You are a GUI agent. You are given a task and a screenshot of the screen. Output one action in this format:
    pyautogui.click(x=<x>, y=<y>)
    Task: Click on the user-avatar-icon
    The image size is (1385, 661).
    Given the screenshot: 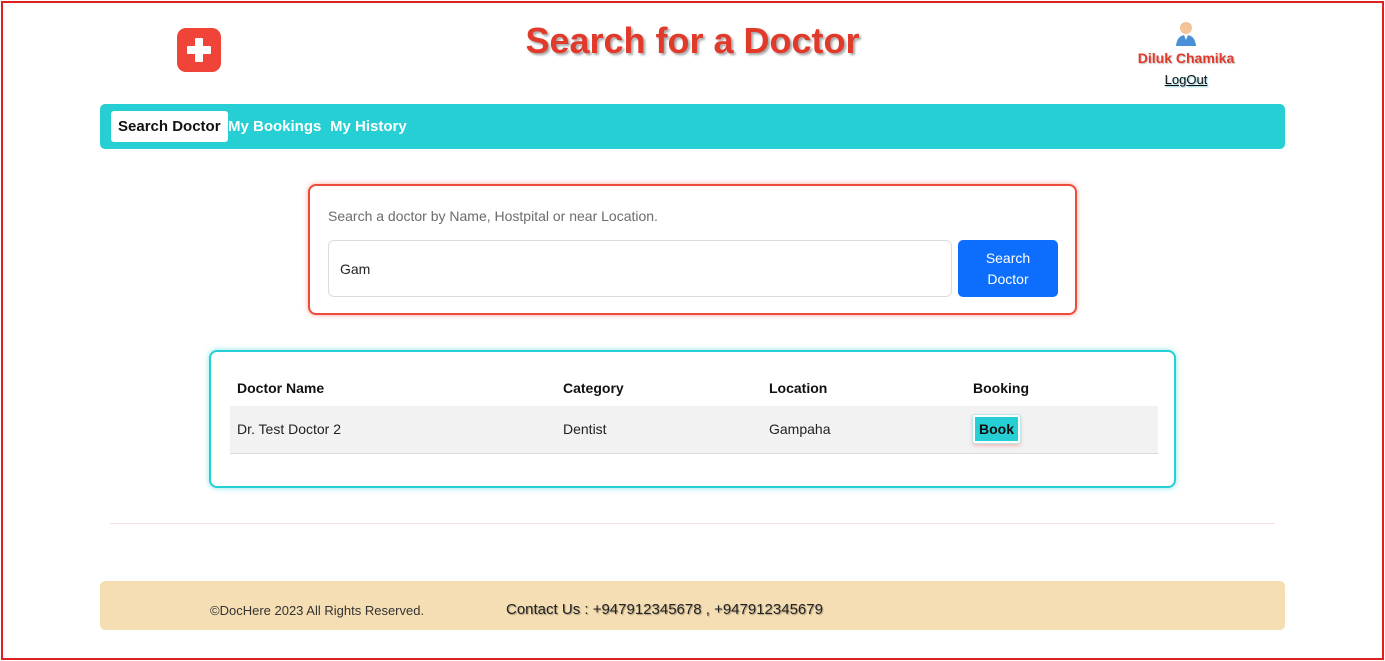 What is the action you would take?
    pyautogui.click(x=1186, y=34)
    